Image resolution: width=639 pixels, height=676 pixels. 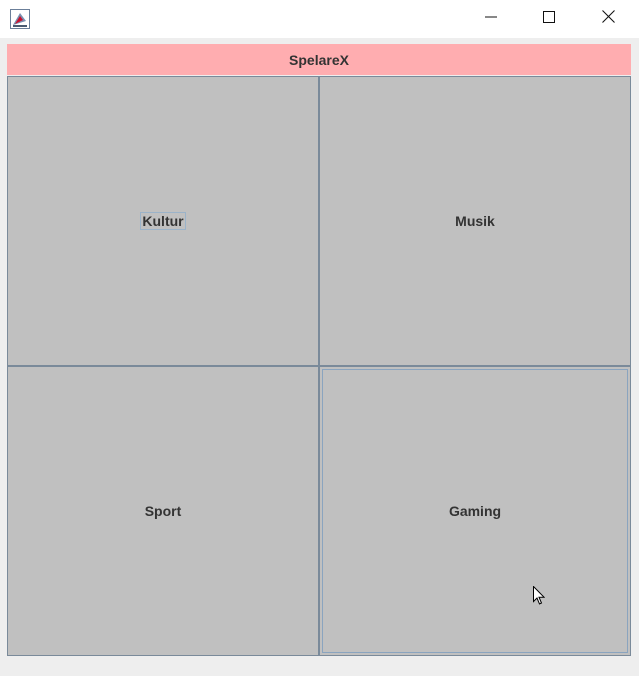 What do you see at coordinates (539, 595) in the screenshot?
I see `mouse-pointer-icon` at bounding box center [539, 595].